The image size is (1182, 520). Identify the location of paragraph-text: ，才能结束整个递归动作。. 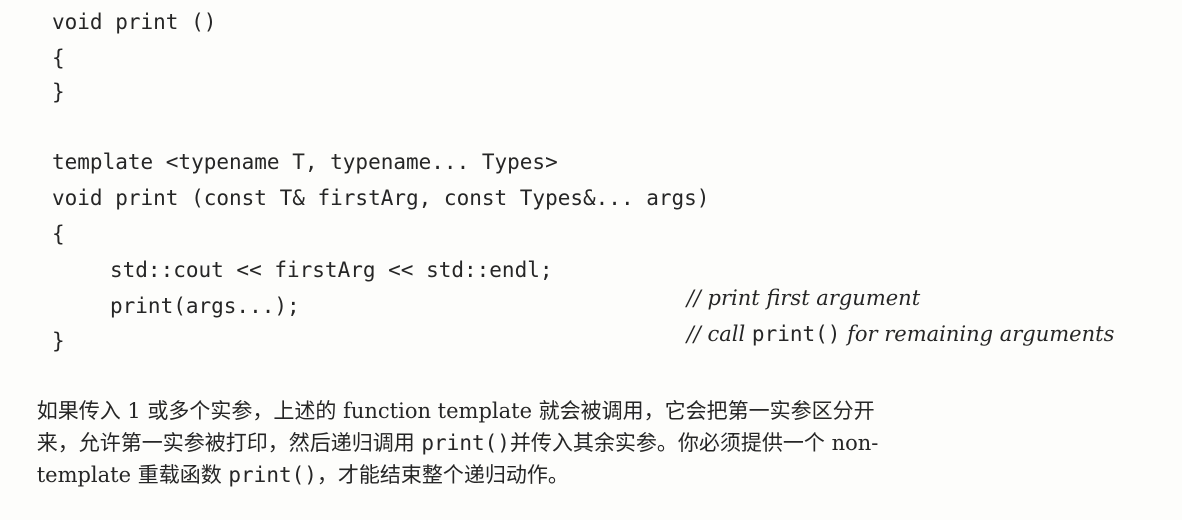
(442, 475).